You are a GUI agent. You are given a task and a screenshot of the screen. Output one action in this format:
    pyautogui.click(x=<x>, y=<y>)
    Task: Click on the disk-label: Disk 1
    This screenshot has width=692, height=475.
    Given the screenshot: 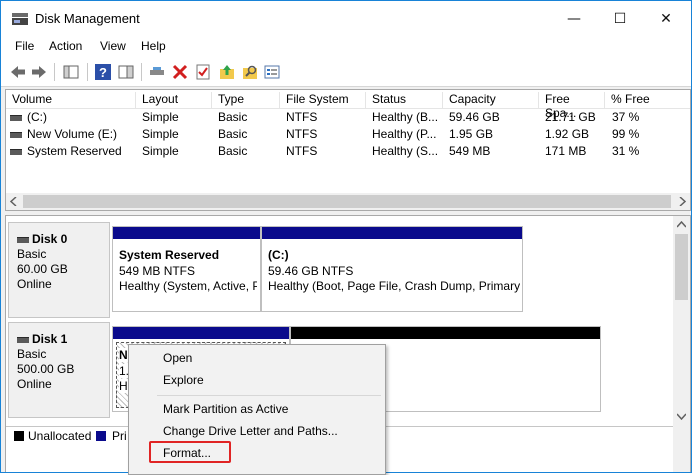 What is the action you would take?
    pyautogui.click(x=42, y=339)
    